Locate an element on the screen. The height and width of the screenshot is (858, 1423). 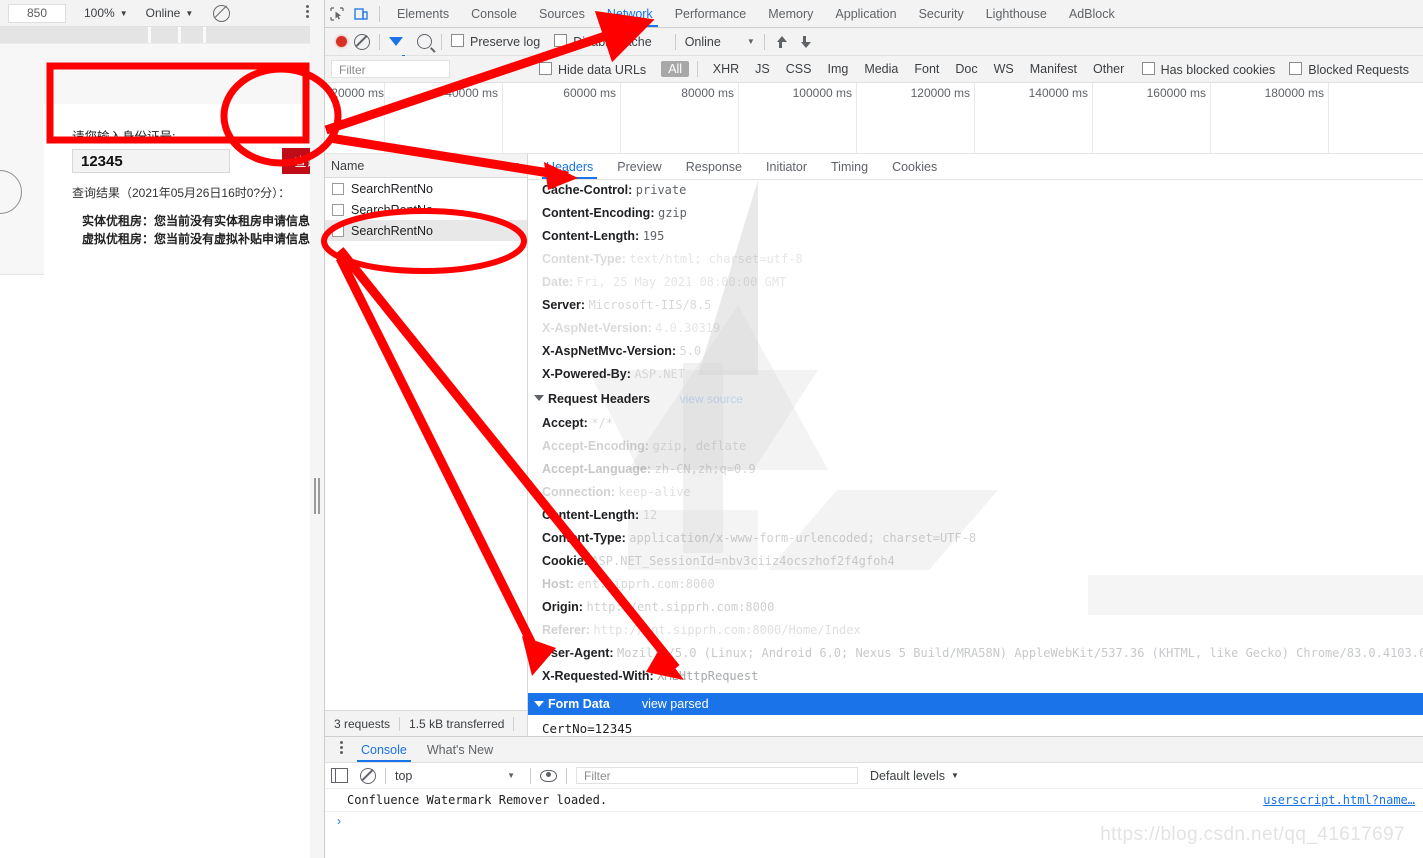
preserve-log-label: Preserve log is located at coordinates (505, 42).